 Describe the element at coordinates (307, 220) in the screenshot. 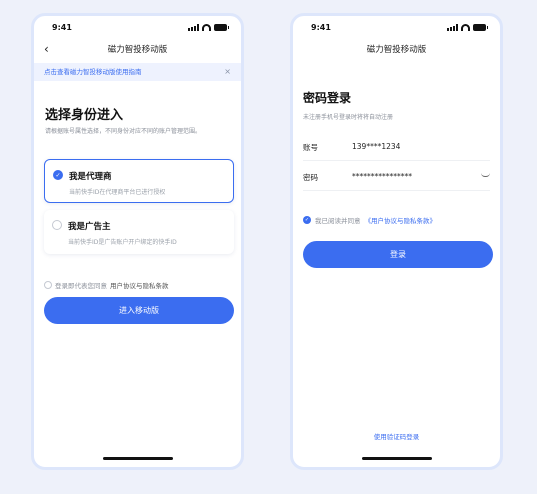

I see `checkbox-checked-icon: ✓` at that location.